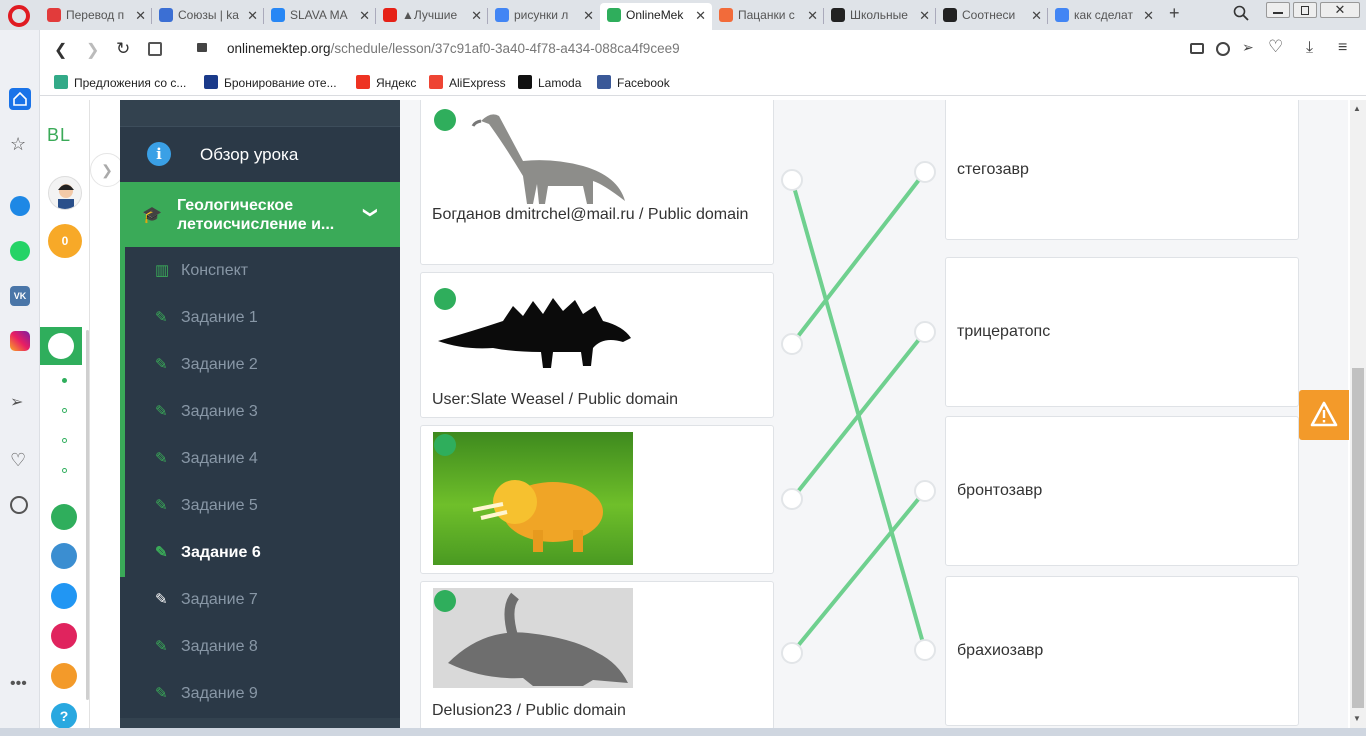  I want to click on history-icon, so click(19, 505).